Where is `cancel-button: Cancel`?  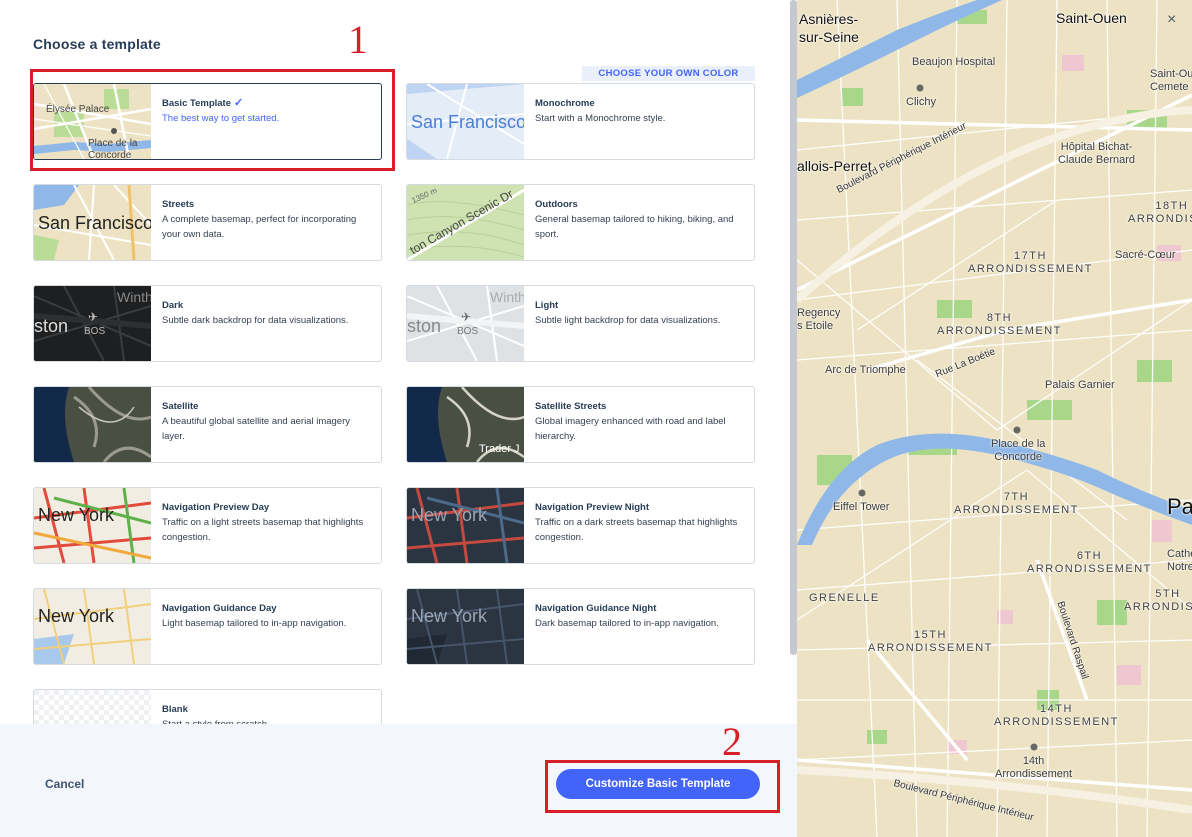 cancel-button: Cancel is located at coordinates (64, 784).